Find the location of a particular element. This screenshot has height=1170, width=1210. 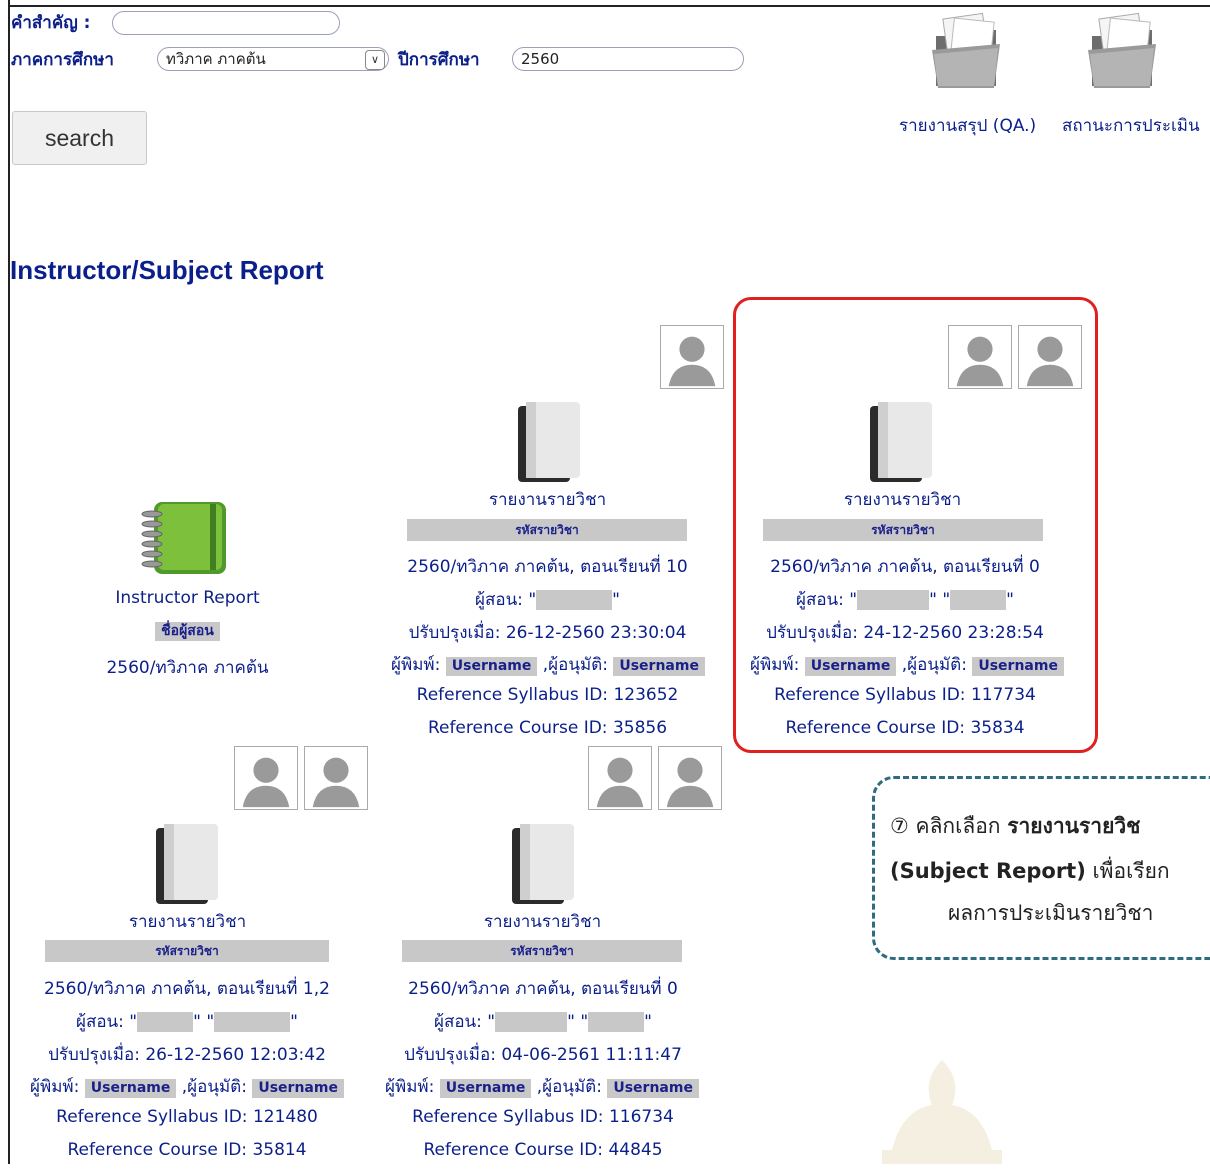

page-title: Instructor/Subject Report is located at coordinates (167, 270).